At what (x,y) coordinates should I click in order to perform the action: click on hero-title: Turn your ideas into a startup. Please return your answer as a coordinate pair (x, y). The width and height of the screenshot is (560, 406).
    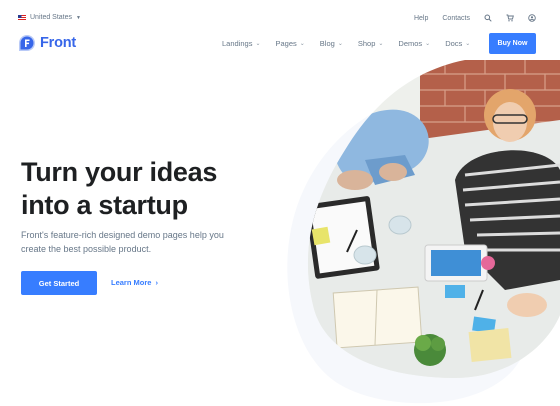
    Looking at the image, I should click on (146, 189).